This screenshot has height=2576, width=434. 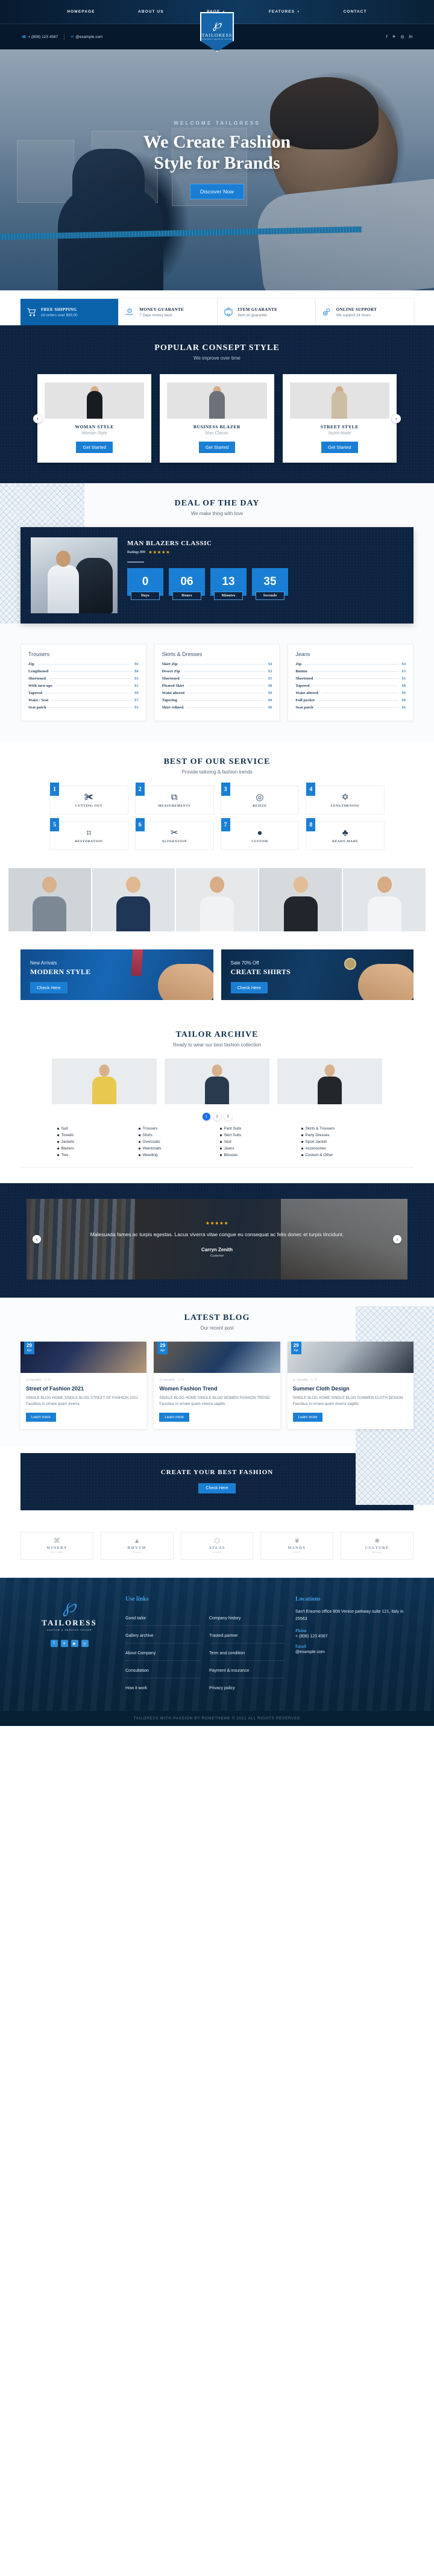 I want to click on nav-item-homepage: HOMEPAGE, so click(x=81, y=12).